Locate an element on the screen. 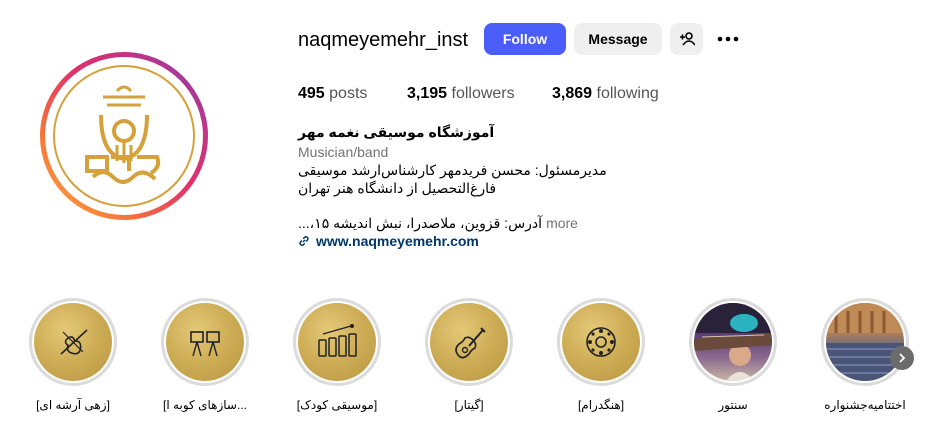  highlight-item: [زهی آرشه ای] is located at coordinates (73, 355).